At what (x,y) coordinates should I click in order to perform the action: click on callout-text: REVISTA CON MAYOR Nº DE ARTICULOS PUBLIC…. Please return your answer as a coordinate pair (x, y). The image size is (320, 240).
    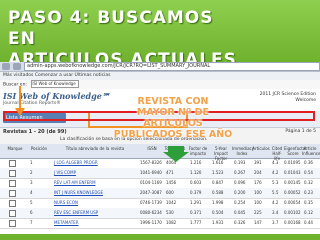
    Looking at the image, I should click on (173, 118).